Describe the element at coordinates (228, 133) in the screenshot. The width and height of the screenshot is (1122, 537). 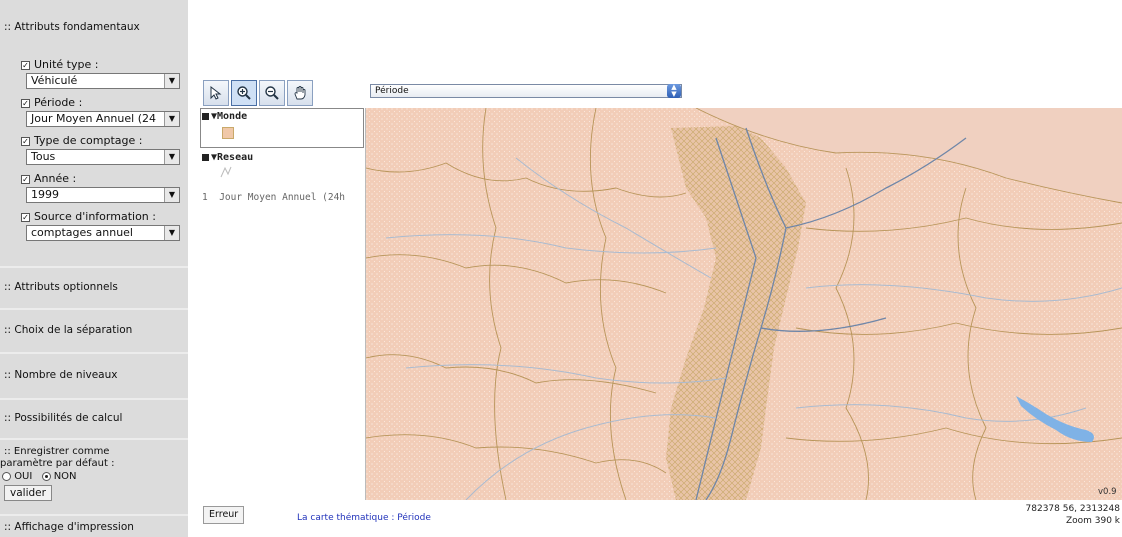
I see `monde-swatch-icon` at that location.